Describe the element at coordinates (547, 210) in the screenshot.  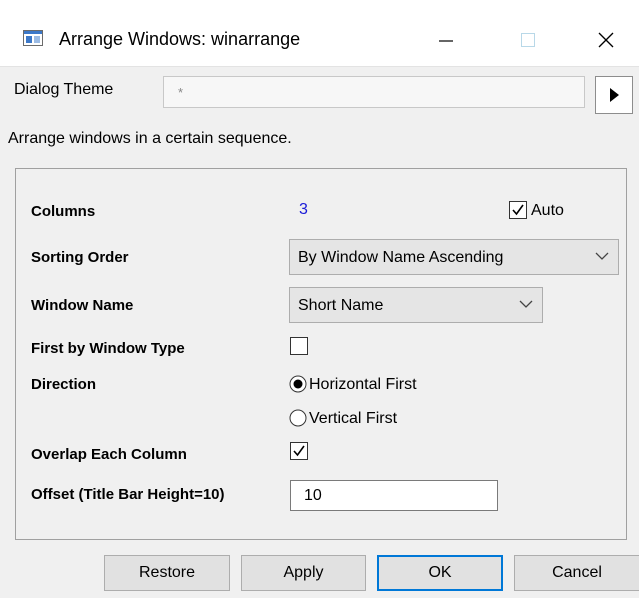
I see `auto-label: Auto` at that location.